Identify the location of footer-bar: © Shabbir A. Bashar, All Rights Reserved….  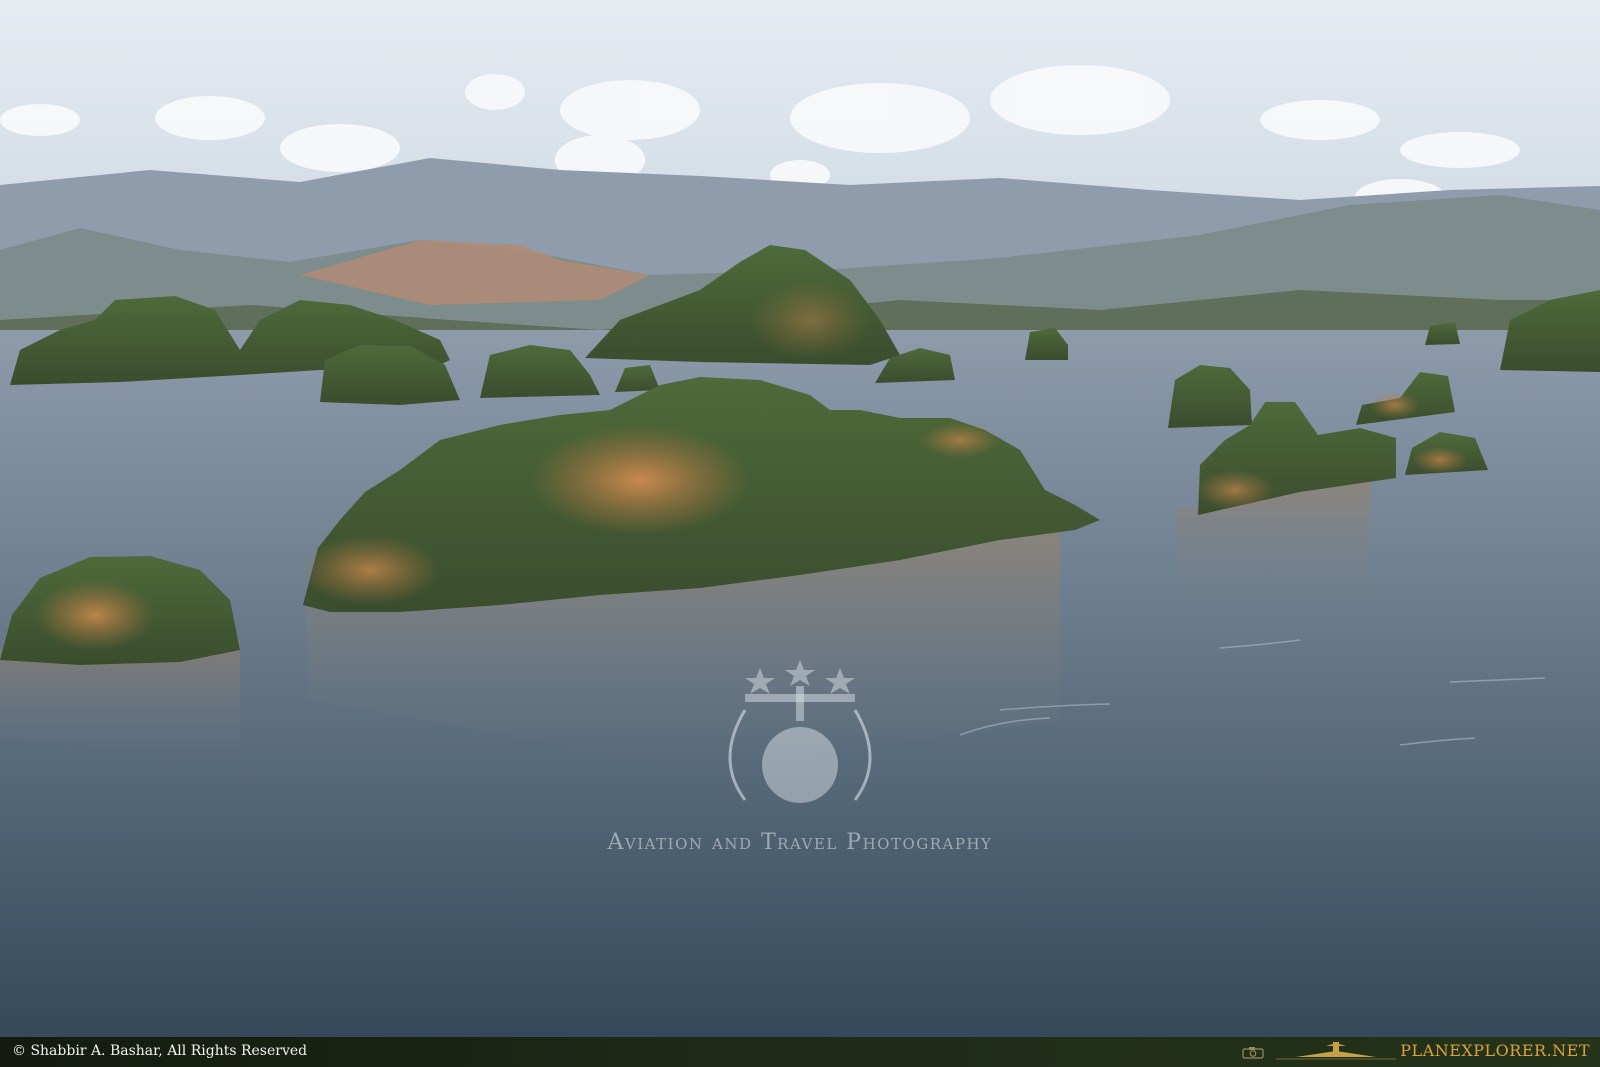
(800, 1052).